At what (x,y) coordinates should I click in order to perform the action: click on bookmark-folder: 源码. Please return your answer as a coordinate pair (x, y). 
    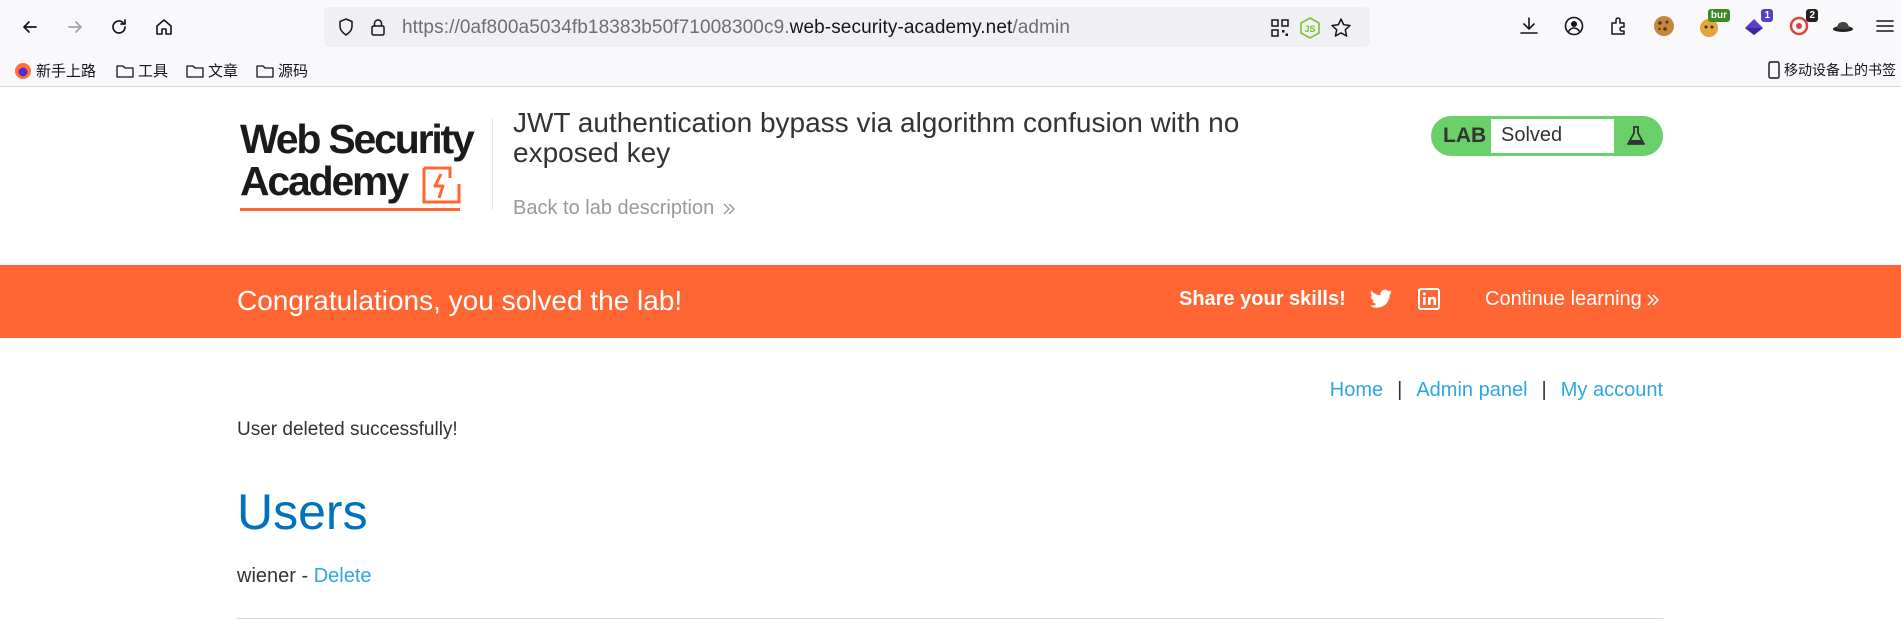
    Looking at the image, I should click on (282, 70).